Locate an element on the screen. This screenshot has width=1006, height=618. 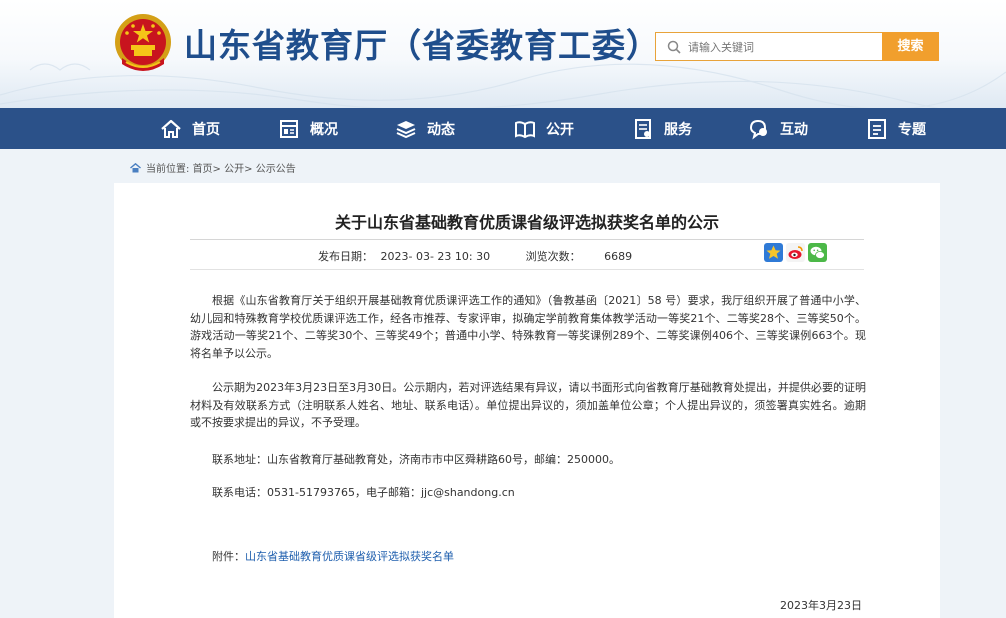
home-icon is located at coordinates (171, 128).